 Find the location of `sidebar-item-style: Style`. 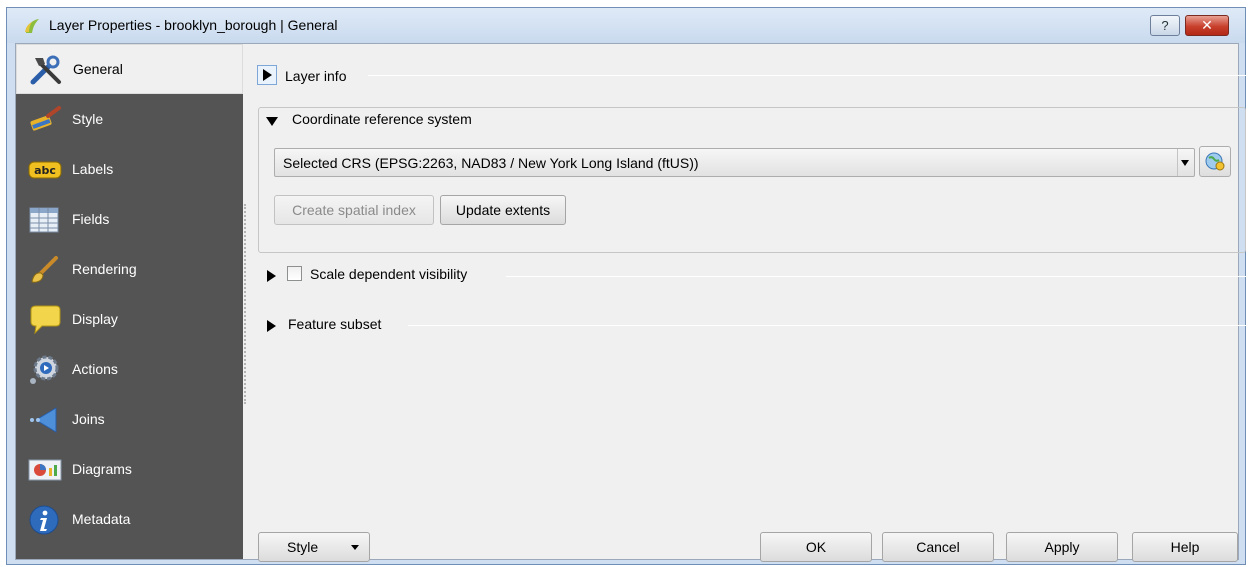

sidebar-item-style: Style is located at coordinates (129, 120).